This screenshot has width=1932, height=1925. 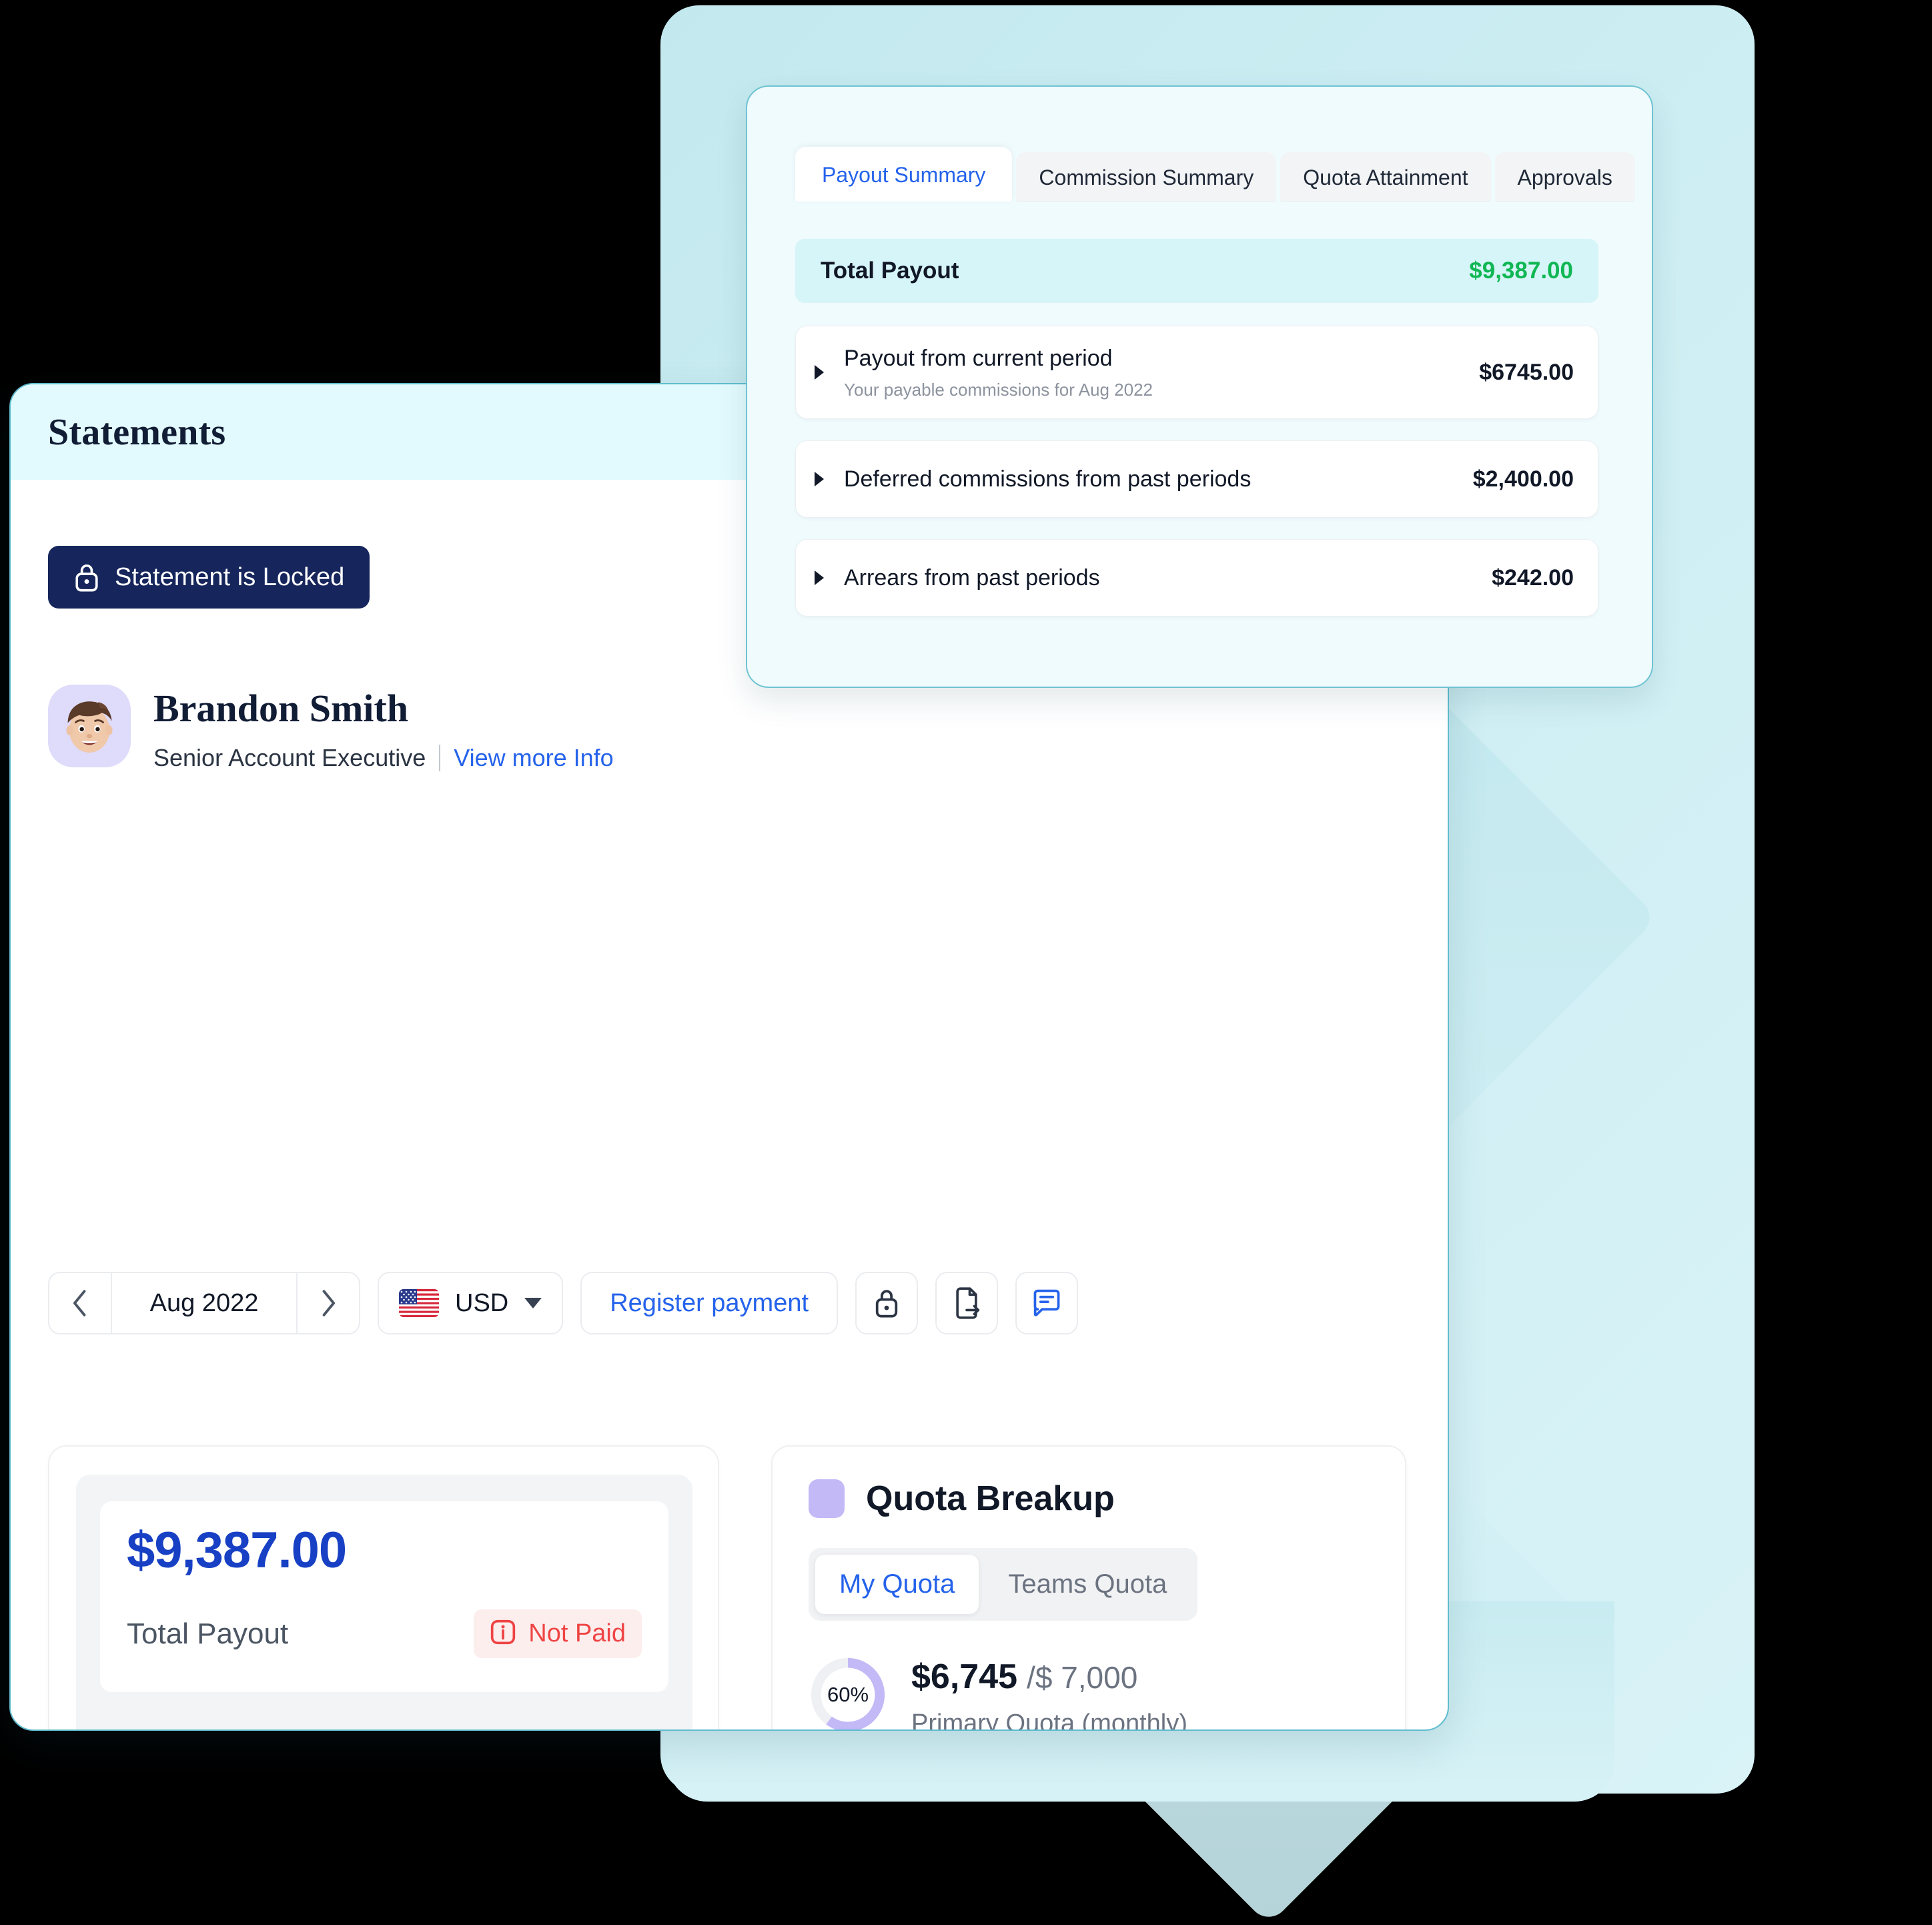 I want to click on currency-select: USD, so click(x=471, y=1303).